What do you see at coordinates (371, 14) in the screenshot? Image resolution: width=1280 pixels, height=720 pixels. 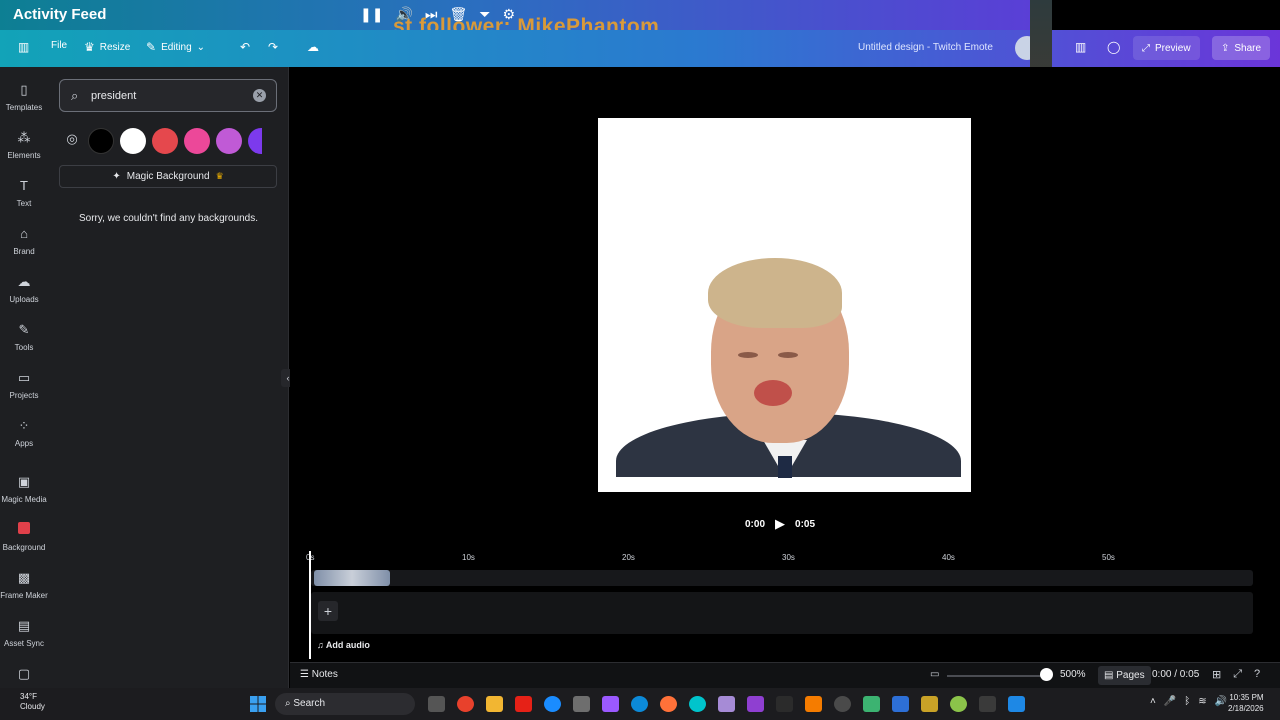 I see `pause-icon: ❚❚` at bounding box center [371, 14].